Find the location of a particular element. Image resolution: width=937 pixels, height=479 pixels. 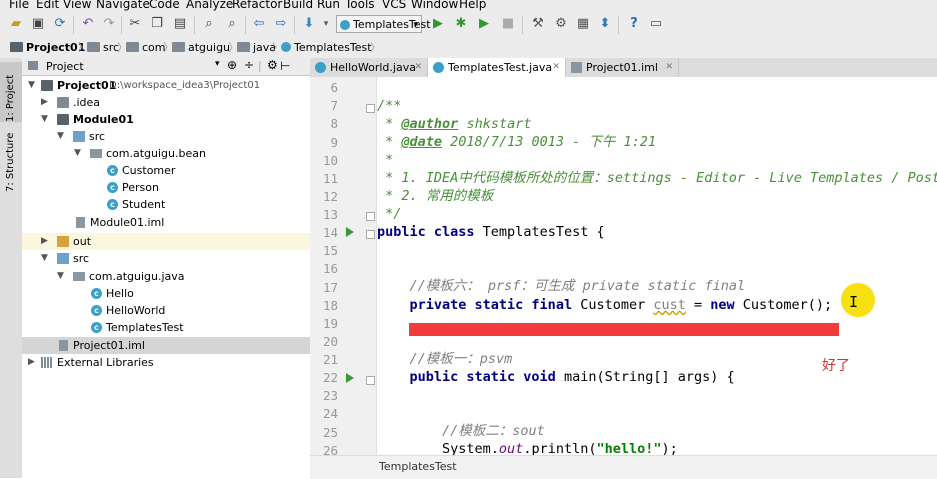

collapse-all-icon: ÷ is located at coordinates (249, 65).